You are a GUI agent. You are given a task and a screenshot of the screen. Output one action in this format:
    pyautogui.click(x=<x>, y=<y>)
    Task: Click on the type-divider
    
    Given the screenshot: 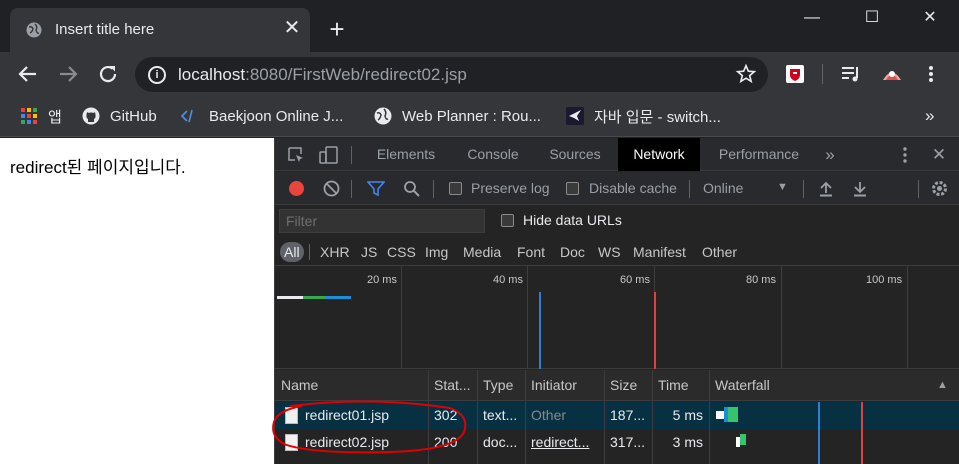 What is the action you would take?
    pyautogui.click(x=309, y=252)
    